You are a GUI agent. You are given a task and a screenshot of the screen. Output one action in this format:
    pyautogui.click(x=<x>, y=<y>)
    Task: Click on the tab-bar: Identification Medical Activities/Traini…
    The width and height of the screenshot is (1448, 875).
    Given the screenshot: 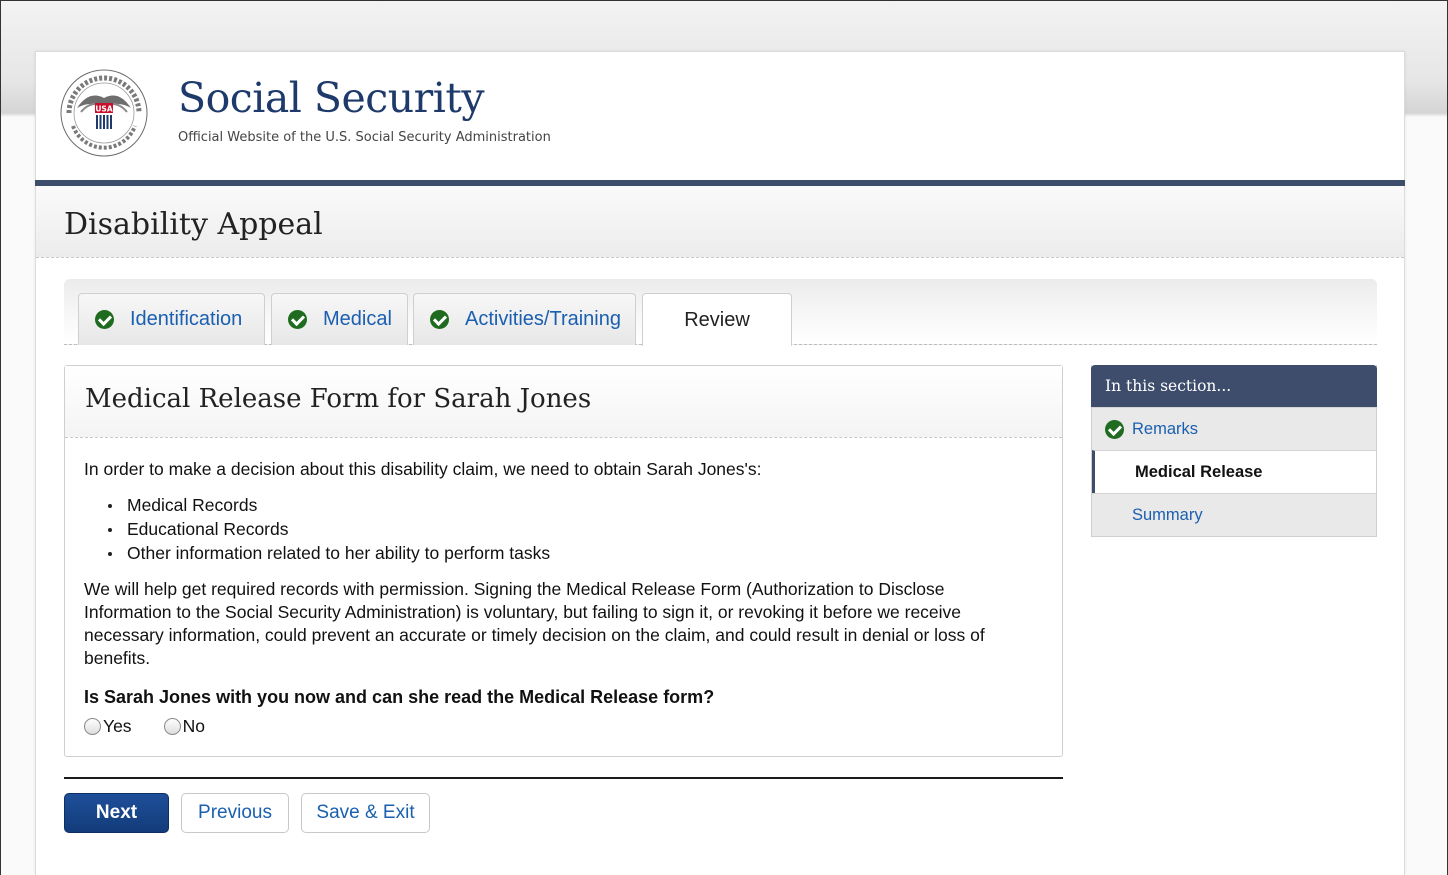 What is the action you would take?
    pyautogui.click(x=720, y=312)
    